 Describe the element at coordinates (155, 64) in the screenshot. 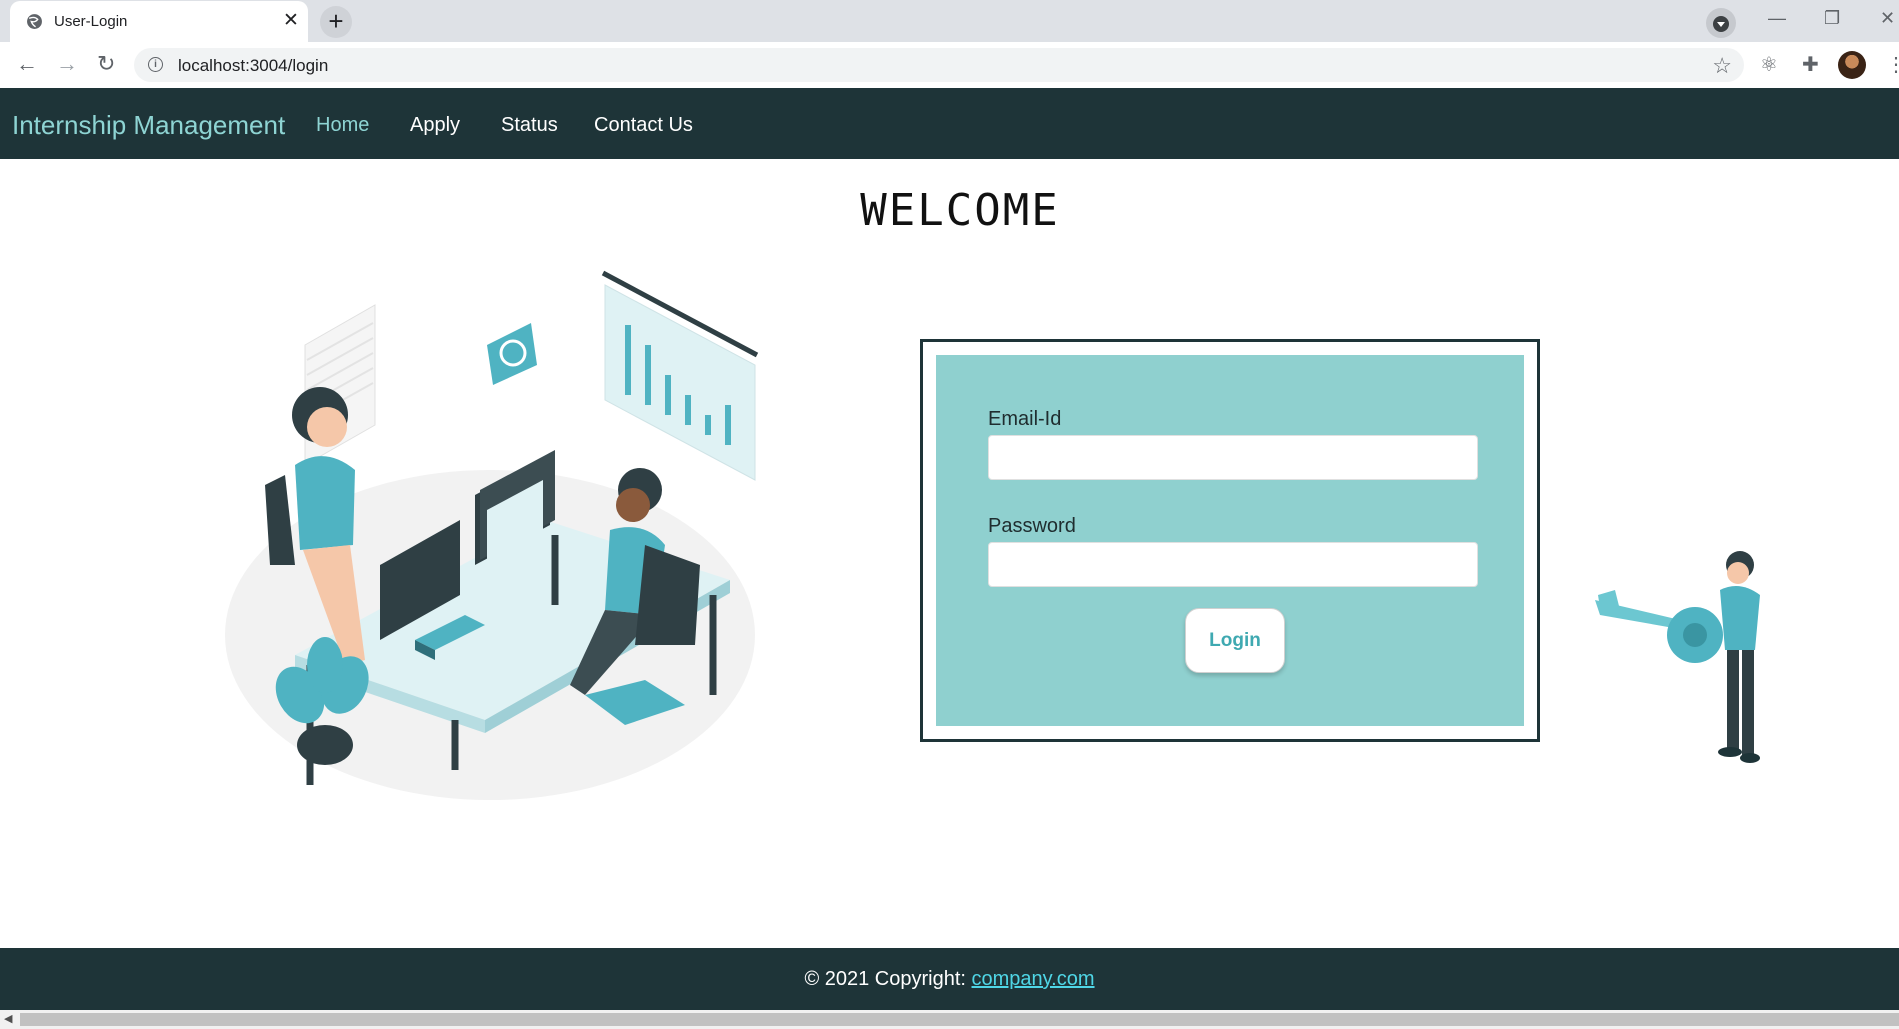

I see `info-icon: i` at that location.